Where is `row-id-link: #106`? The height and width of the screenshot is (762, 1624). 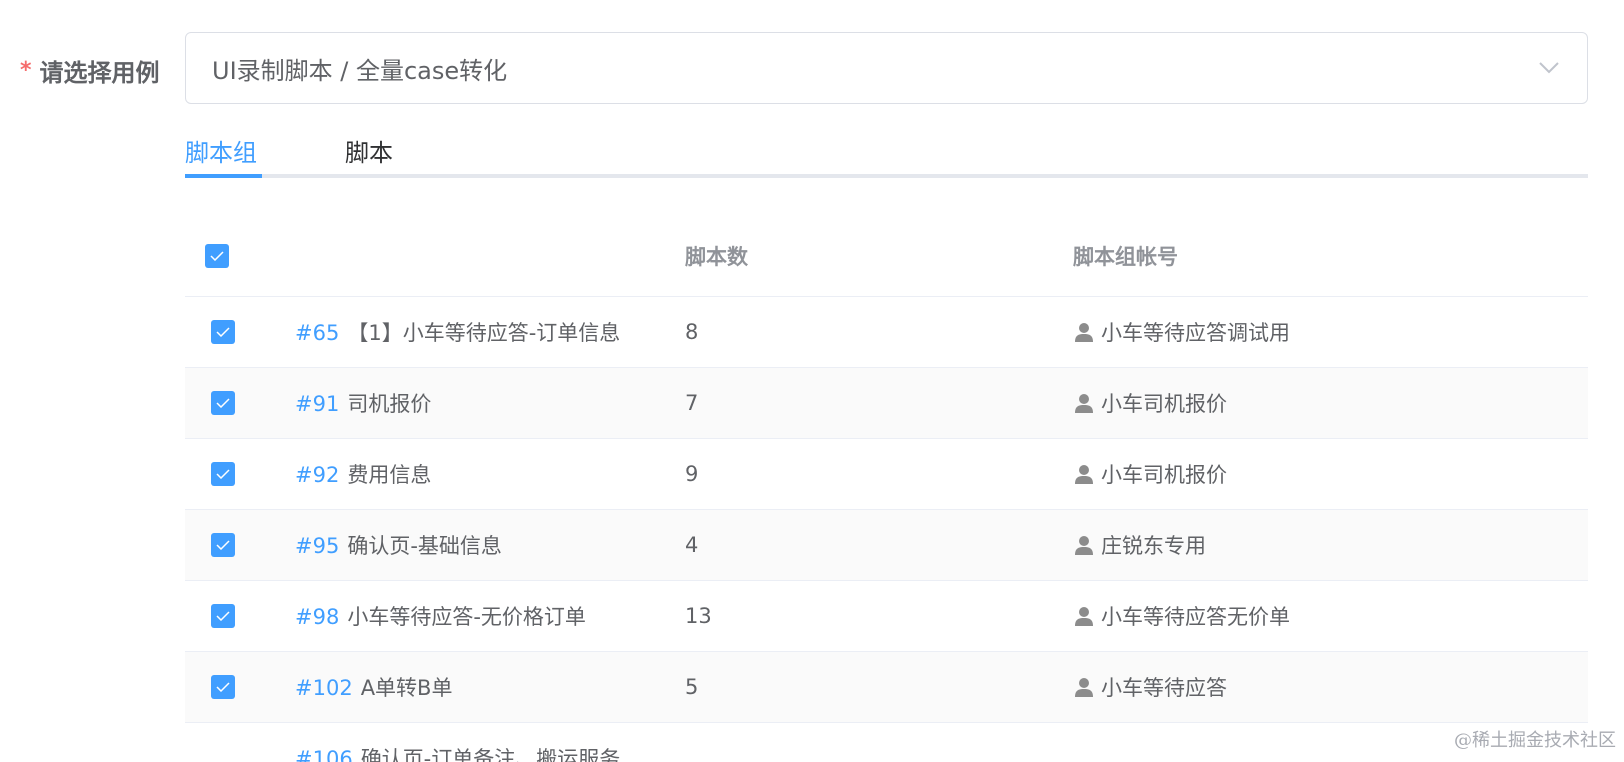
row-id-link: #106 is located at coordinates (324, 754).